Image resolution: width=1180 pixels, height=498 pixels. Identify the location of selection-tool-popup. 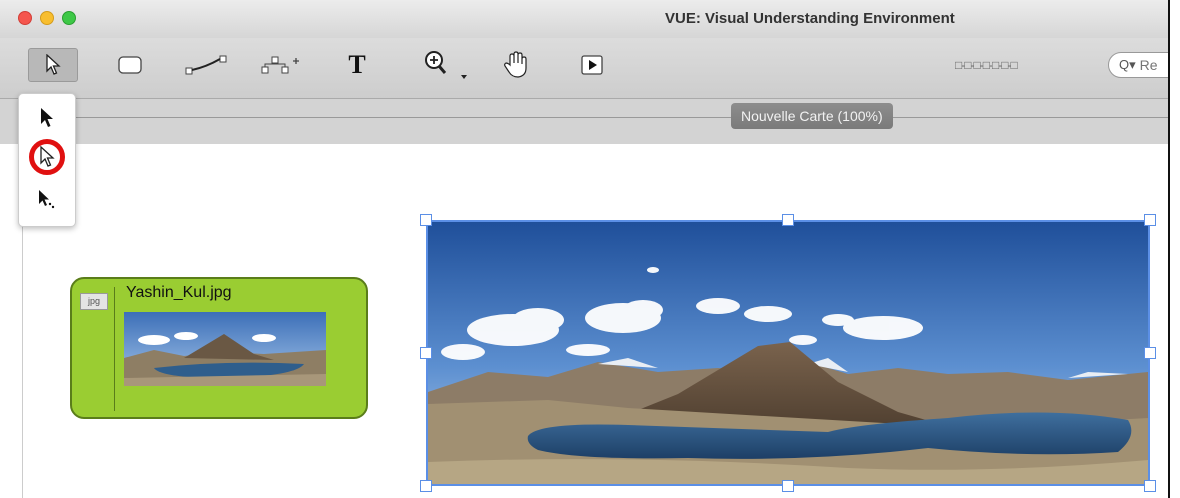
(47, 160).